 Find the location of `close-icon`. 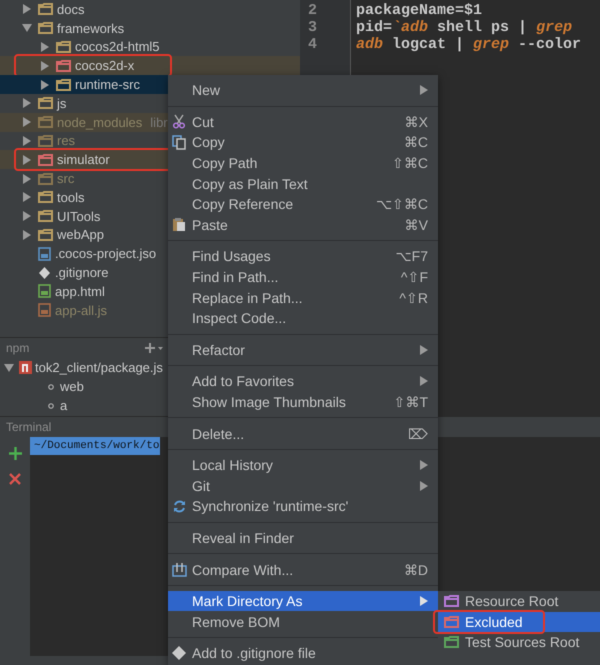

close-icon is located at coordinates (15, 479).